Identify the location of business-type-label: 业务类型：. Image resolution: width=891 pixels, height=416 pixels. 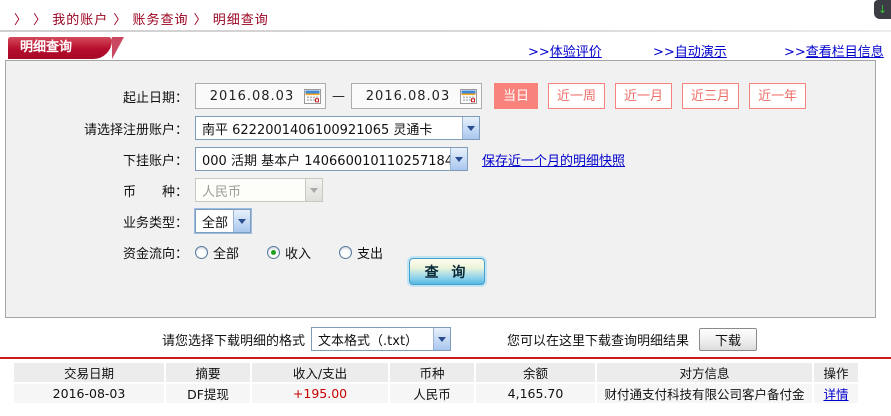
(155, 223).